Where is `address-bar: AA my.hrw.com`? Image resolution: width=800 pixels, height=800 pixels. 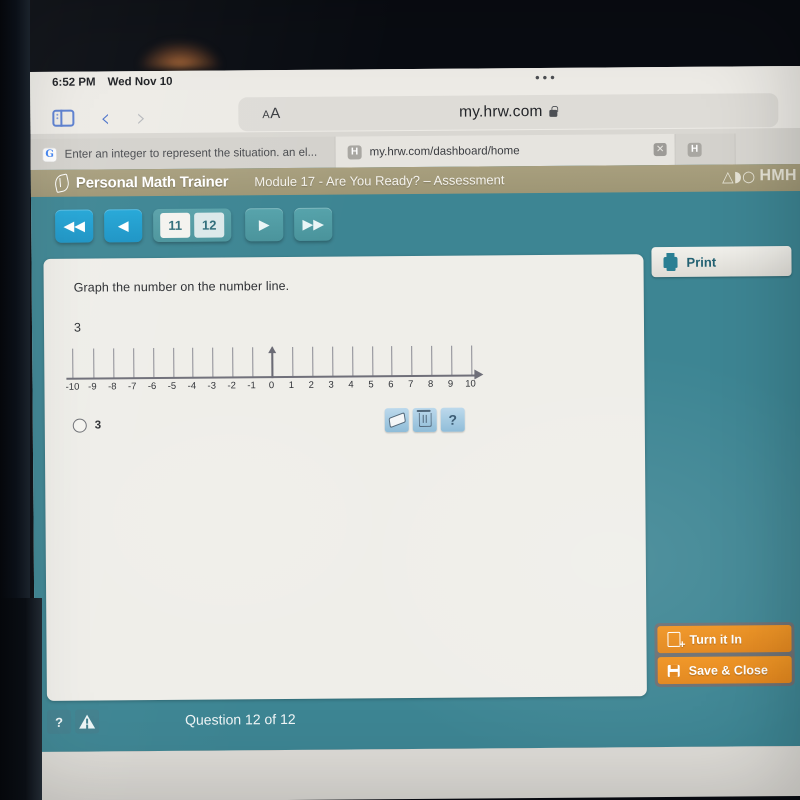 address-bar: AA my.hrw.com is located at coordinates (508, 112).